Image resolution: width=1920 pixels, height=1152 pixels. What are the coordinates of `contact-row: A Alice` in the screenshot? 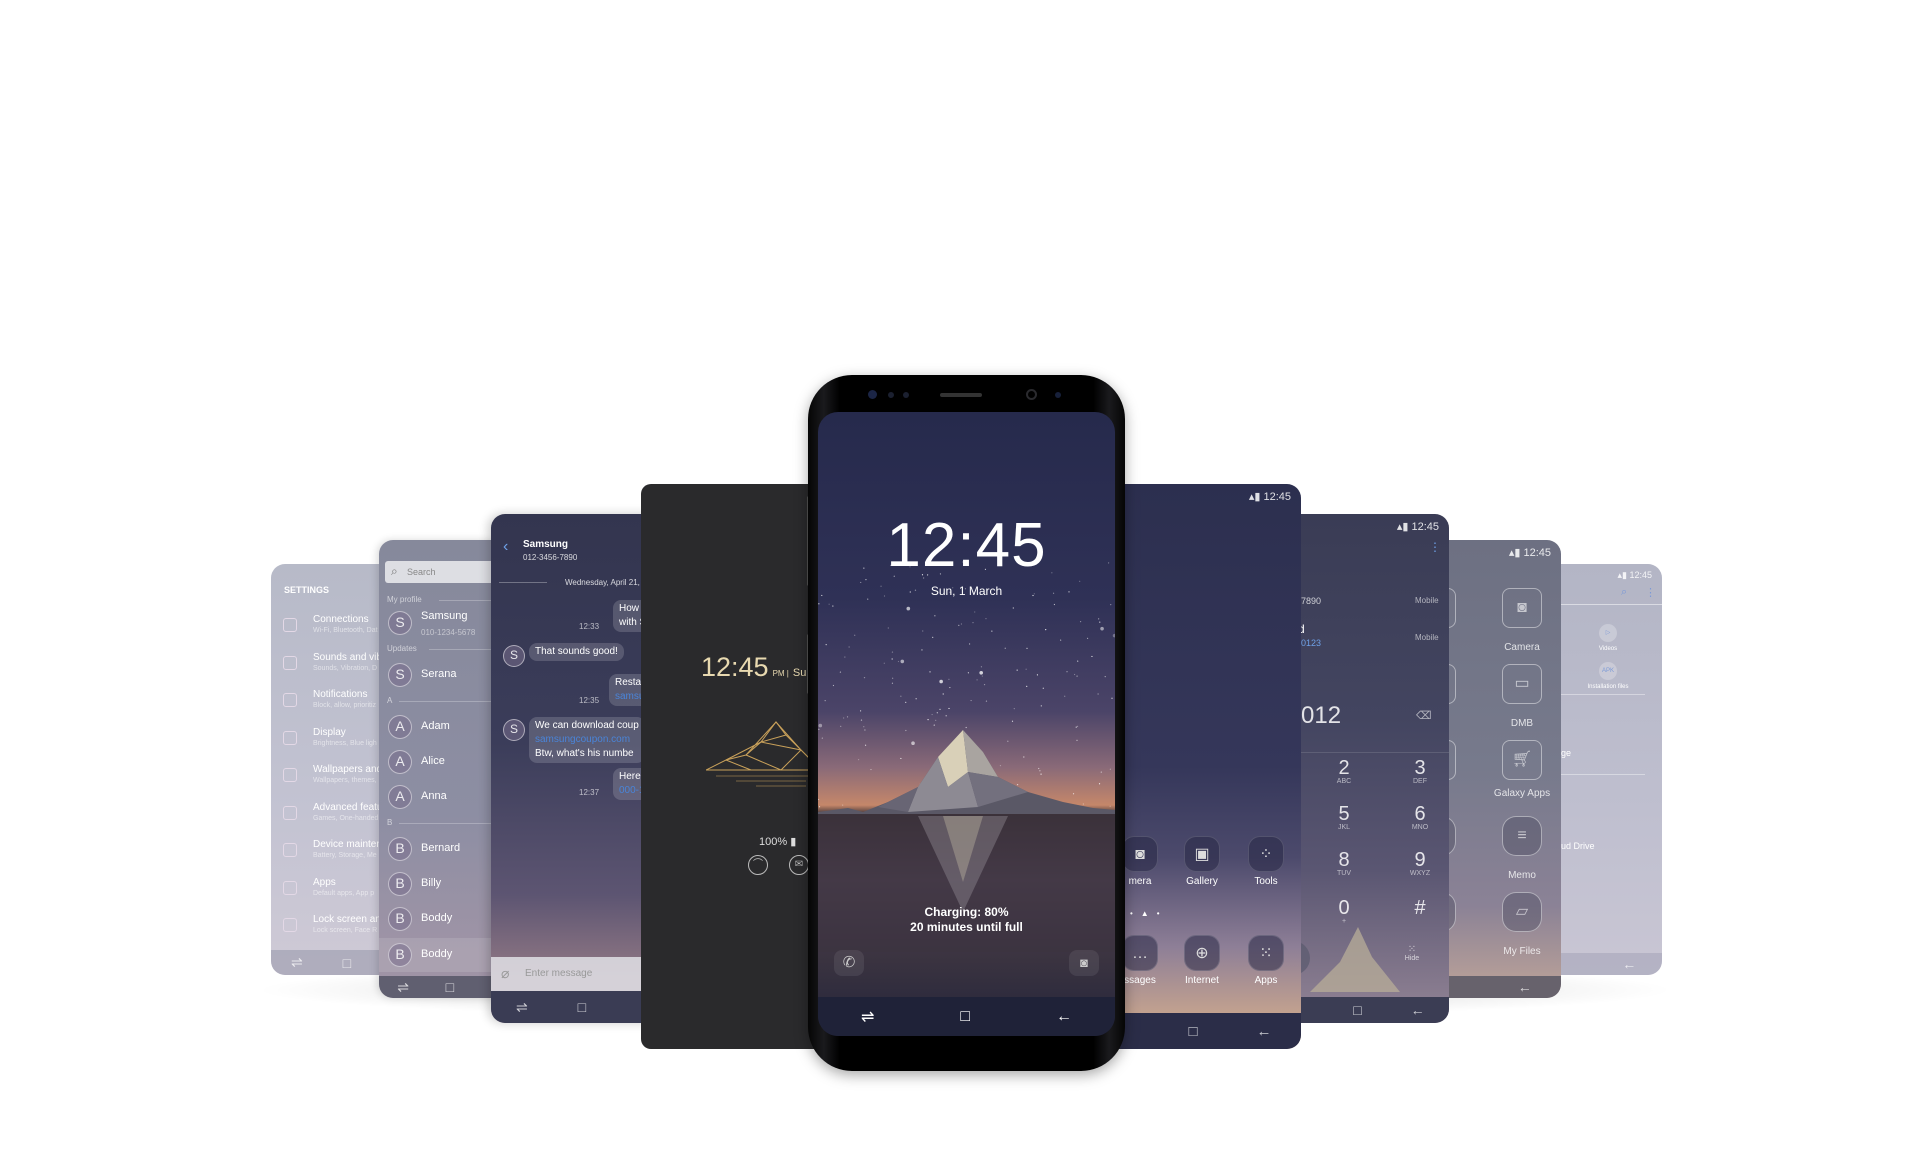 It's located at (444, 762).